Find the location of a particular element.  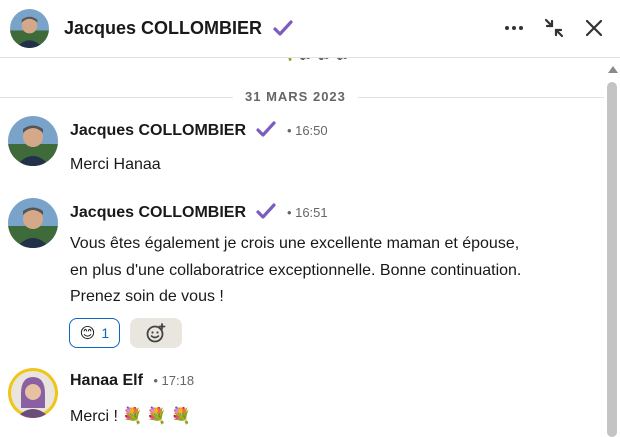

sender-name: Hanaa Elf • 17:18 is located at coordinates (132, 381).